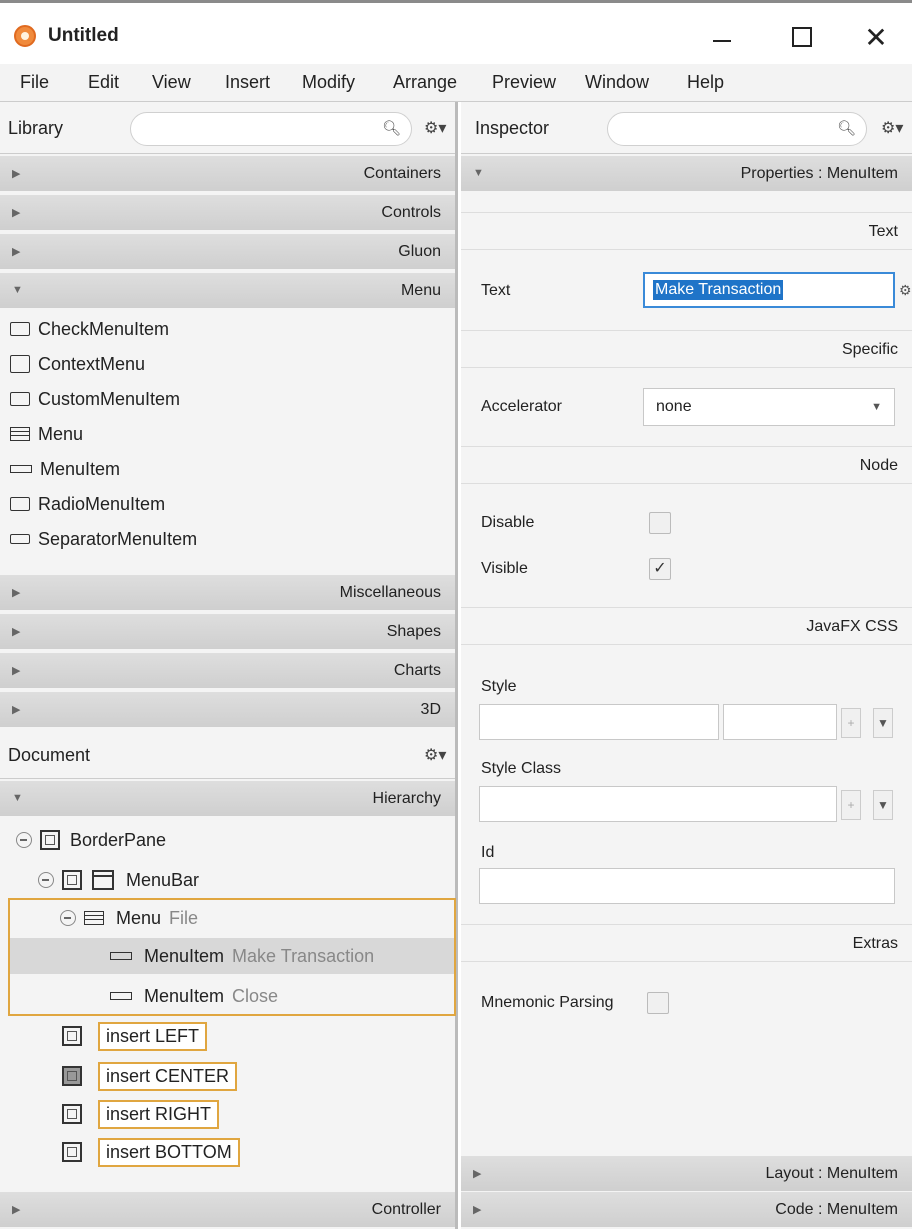  What do you see at coordinates (686, 174) in the screenshot?
I see `properties-section: ▼ Properties : MenuItem` at bounding box center [686, 174].